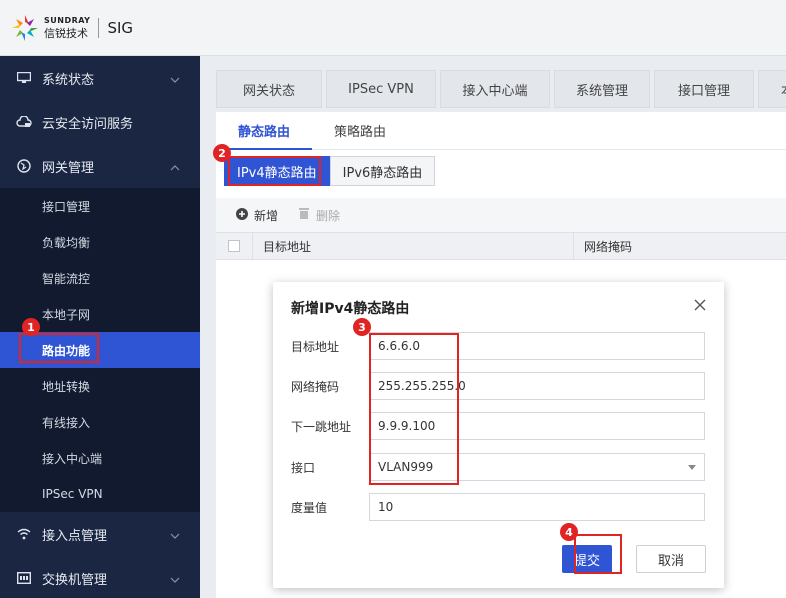  I want to click on subtab-policy-route: 策略路由, so click(360, 130).